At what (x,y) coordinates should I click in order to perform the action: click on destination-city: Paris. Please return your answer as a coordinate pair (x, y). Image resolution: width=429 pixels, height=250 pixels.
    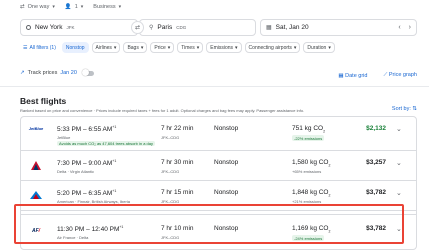
    Looking at the image, I should click on (165, 27).